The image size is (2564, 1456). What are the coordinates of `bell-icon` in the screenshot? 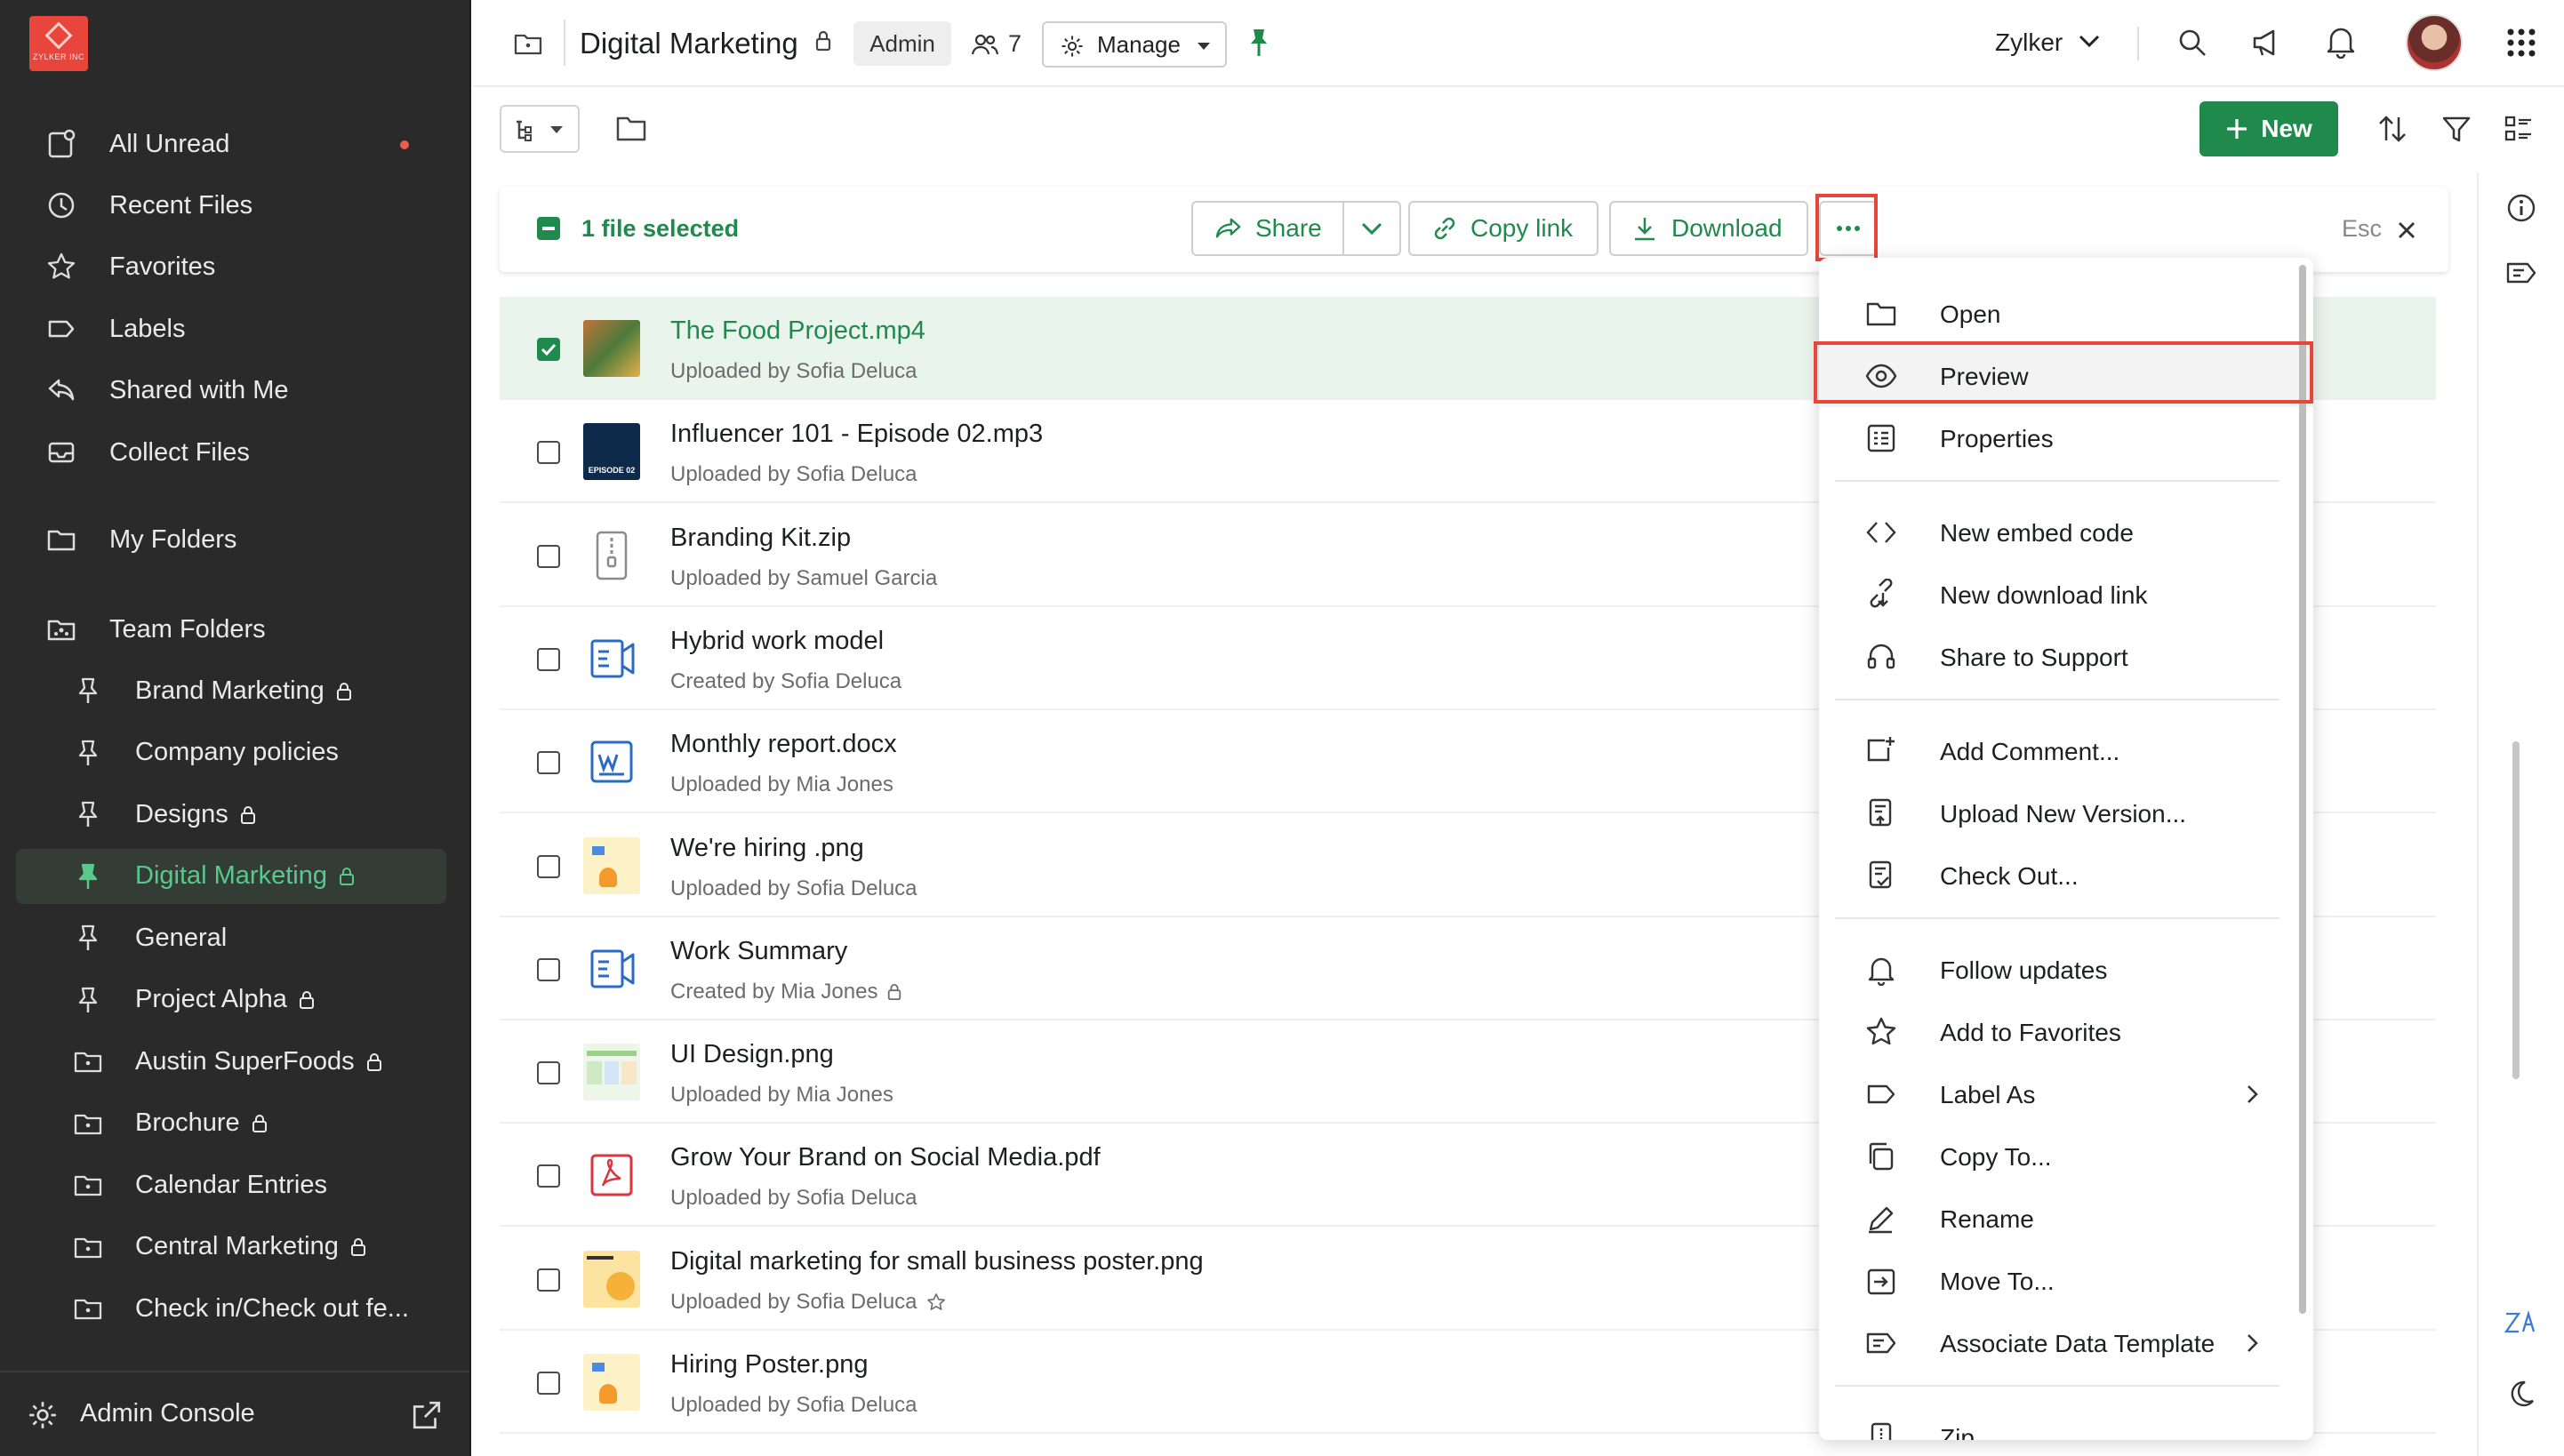 It's located at (2341, 42).